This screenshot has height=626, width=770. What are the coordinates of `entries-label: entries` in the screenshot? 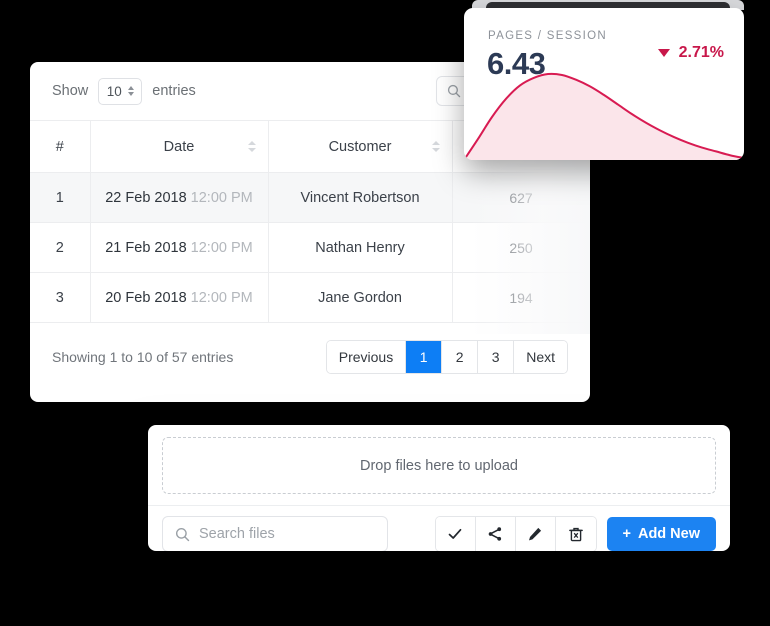 It's located at (174, 91).